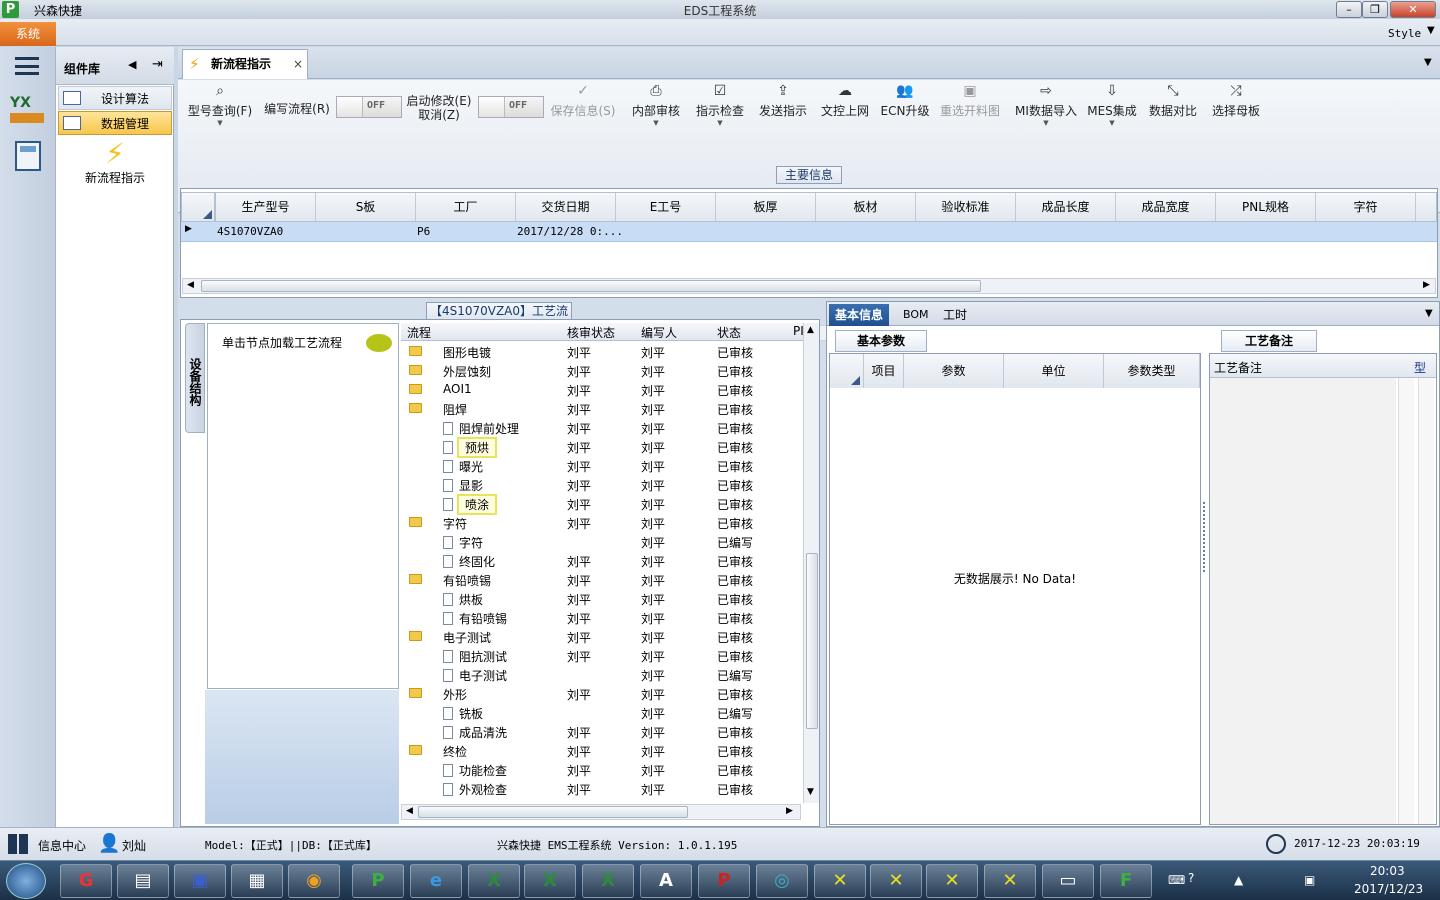 The width and height of the screenshot is (1440, 900). I want to click on tree-row: − 终检刘平刘平已审核, so click(608, 750).